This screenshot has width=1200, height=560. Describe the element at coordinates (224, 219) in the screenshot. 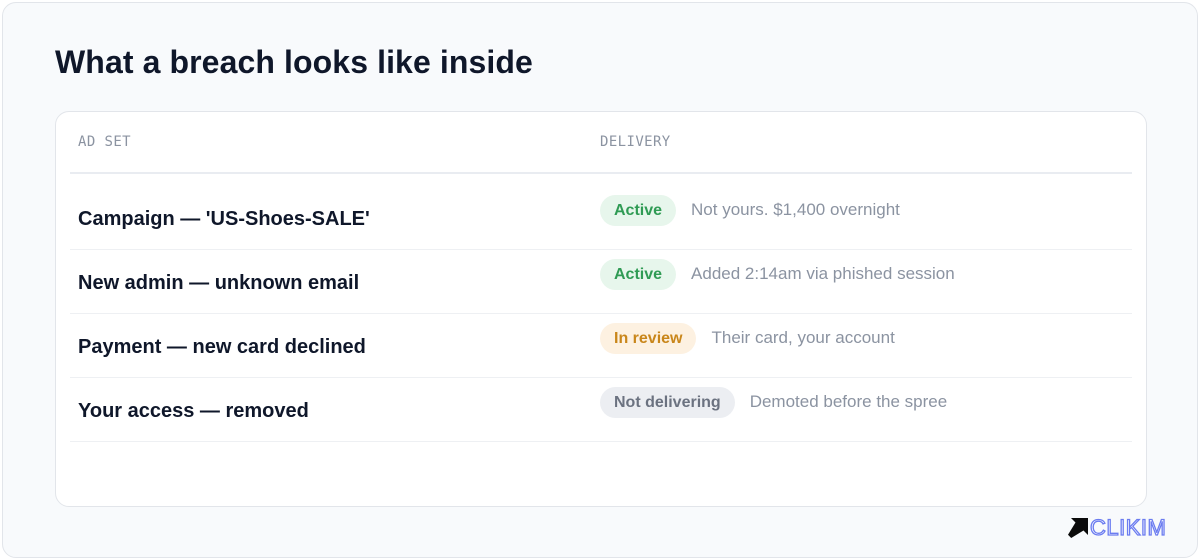

I see `ad-set-name: Campaign — 'US-Shoes-SALE'` at that location.